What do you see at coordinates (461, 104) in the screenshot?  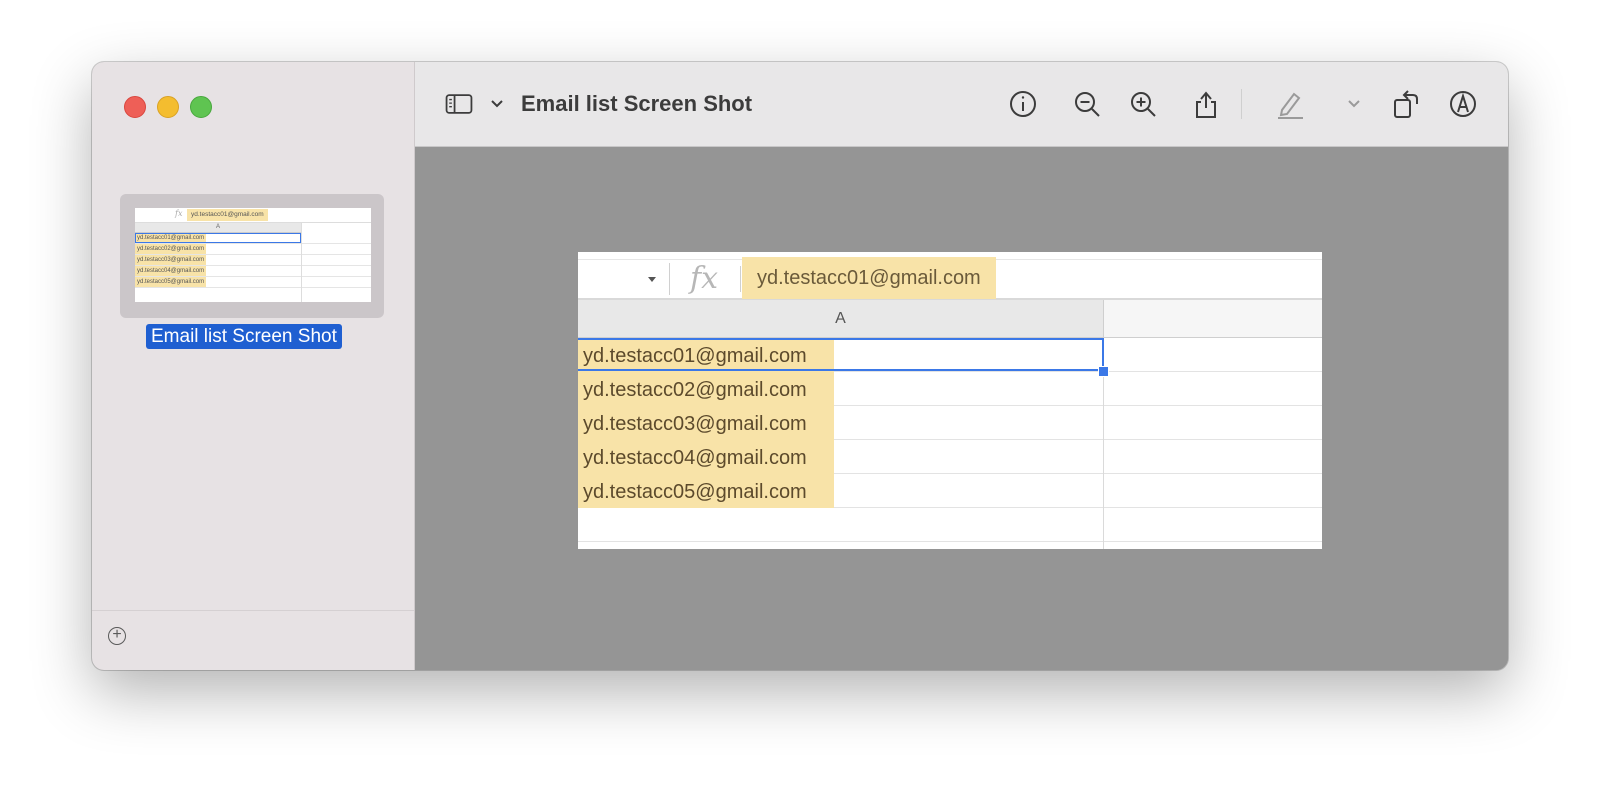 I see `sidebar-toggle-icon` at bounding box center [461, 104].